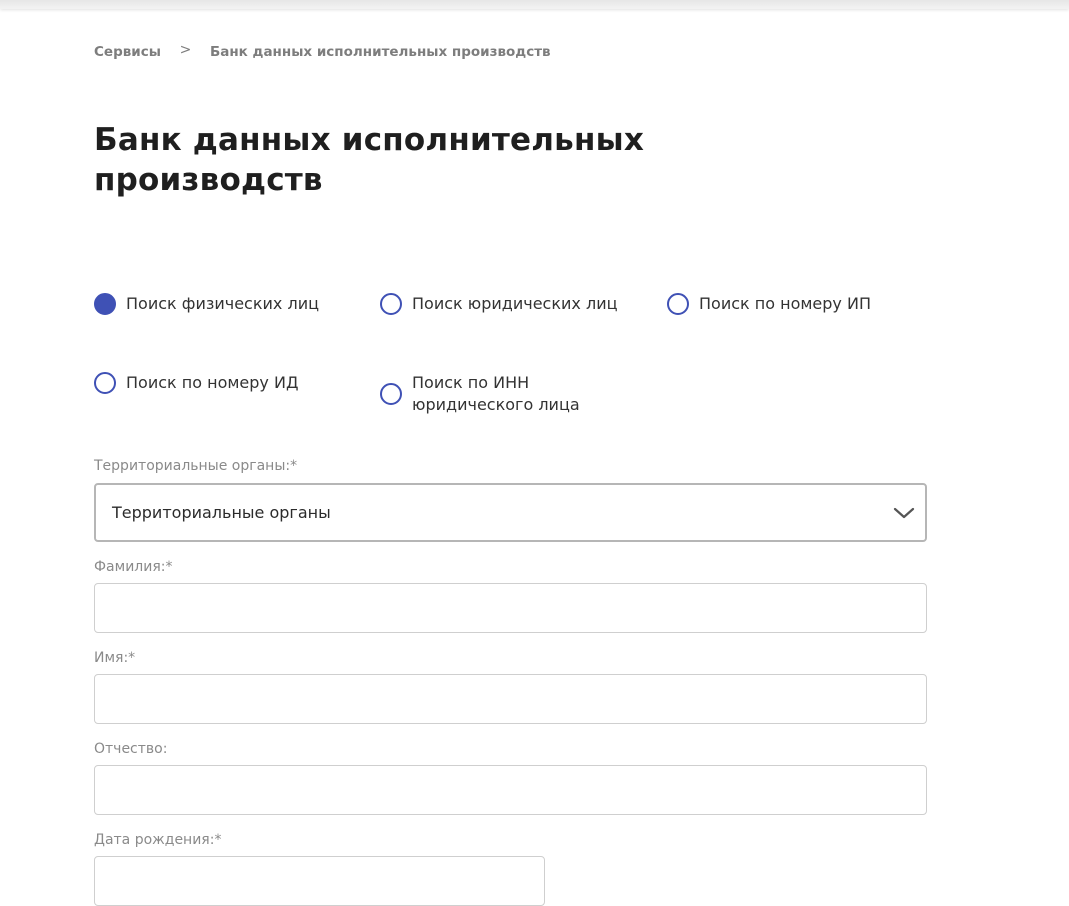 The height and width of the screenshot is (906, 1069). I want to click on radio-individuals: Поиск физических лиц, so click(206, 304).